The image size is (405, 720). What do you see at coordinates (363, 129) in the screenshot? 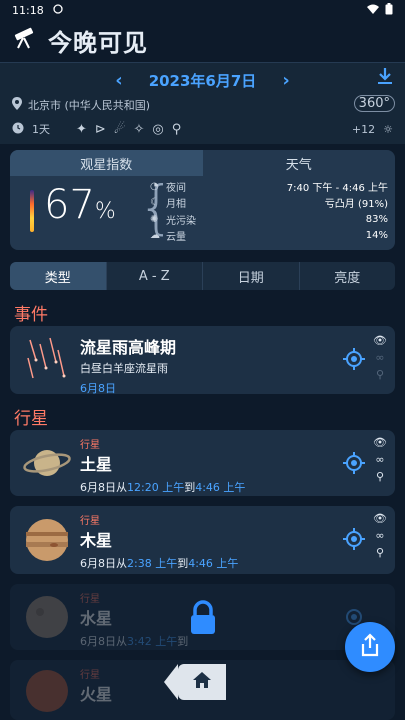
I see `tz-offset: +12` at bounding box center [363, 129].